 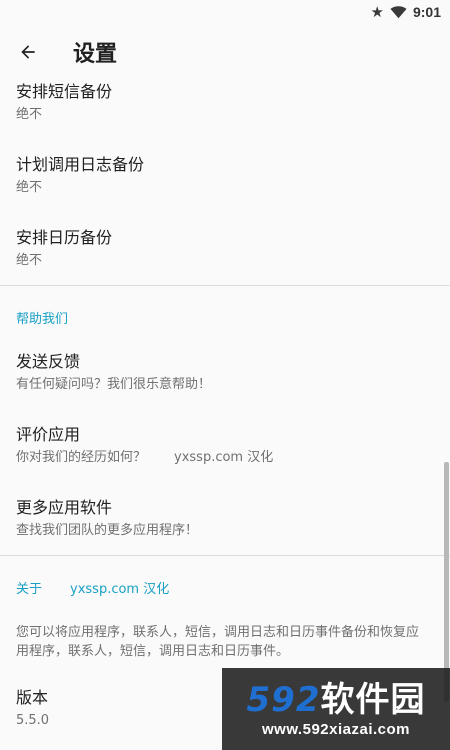 I want to click on clock-time: 9:01, so click(x=426, y=12).